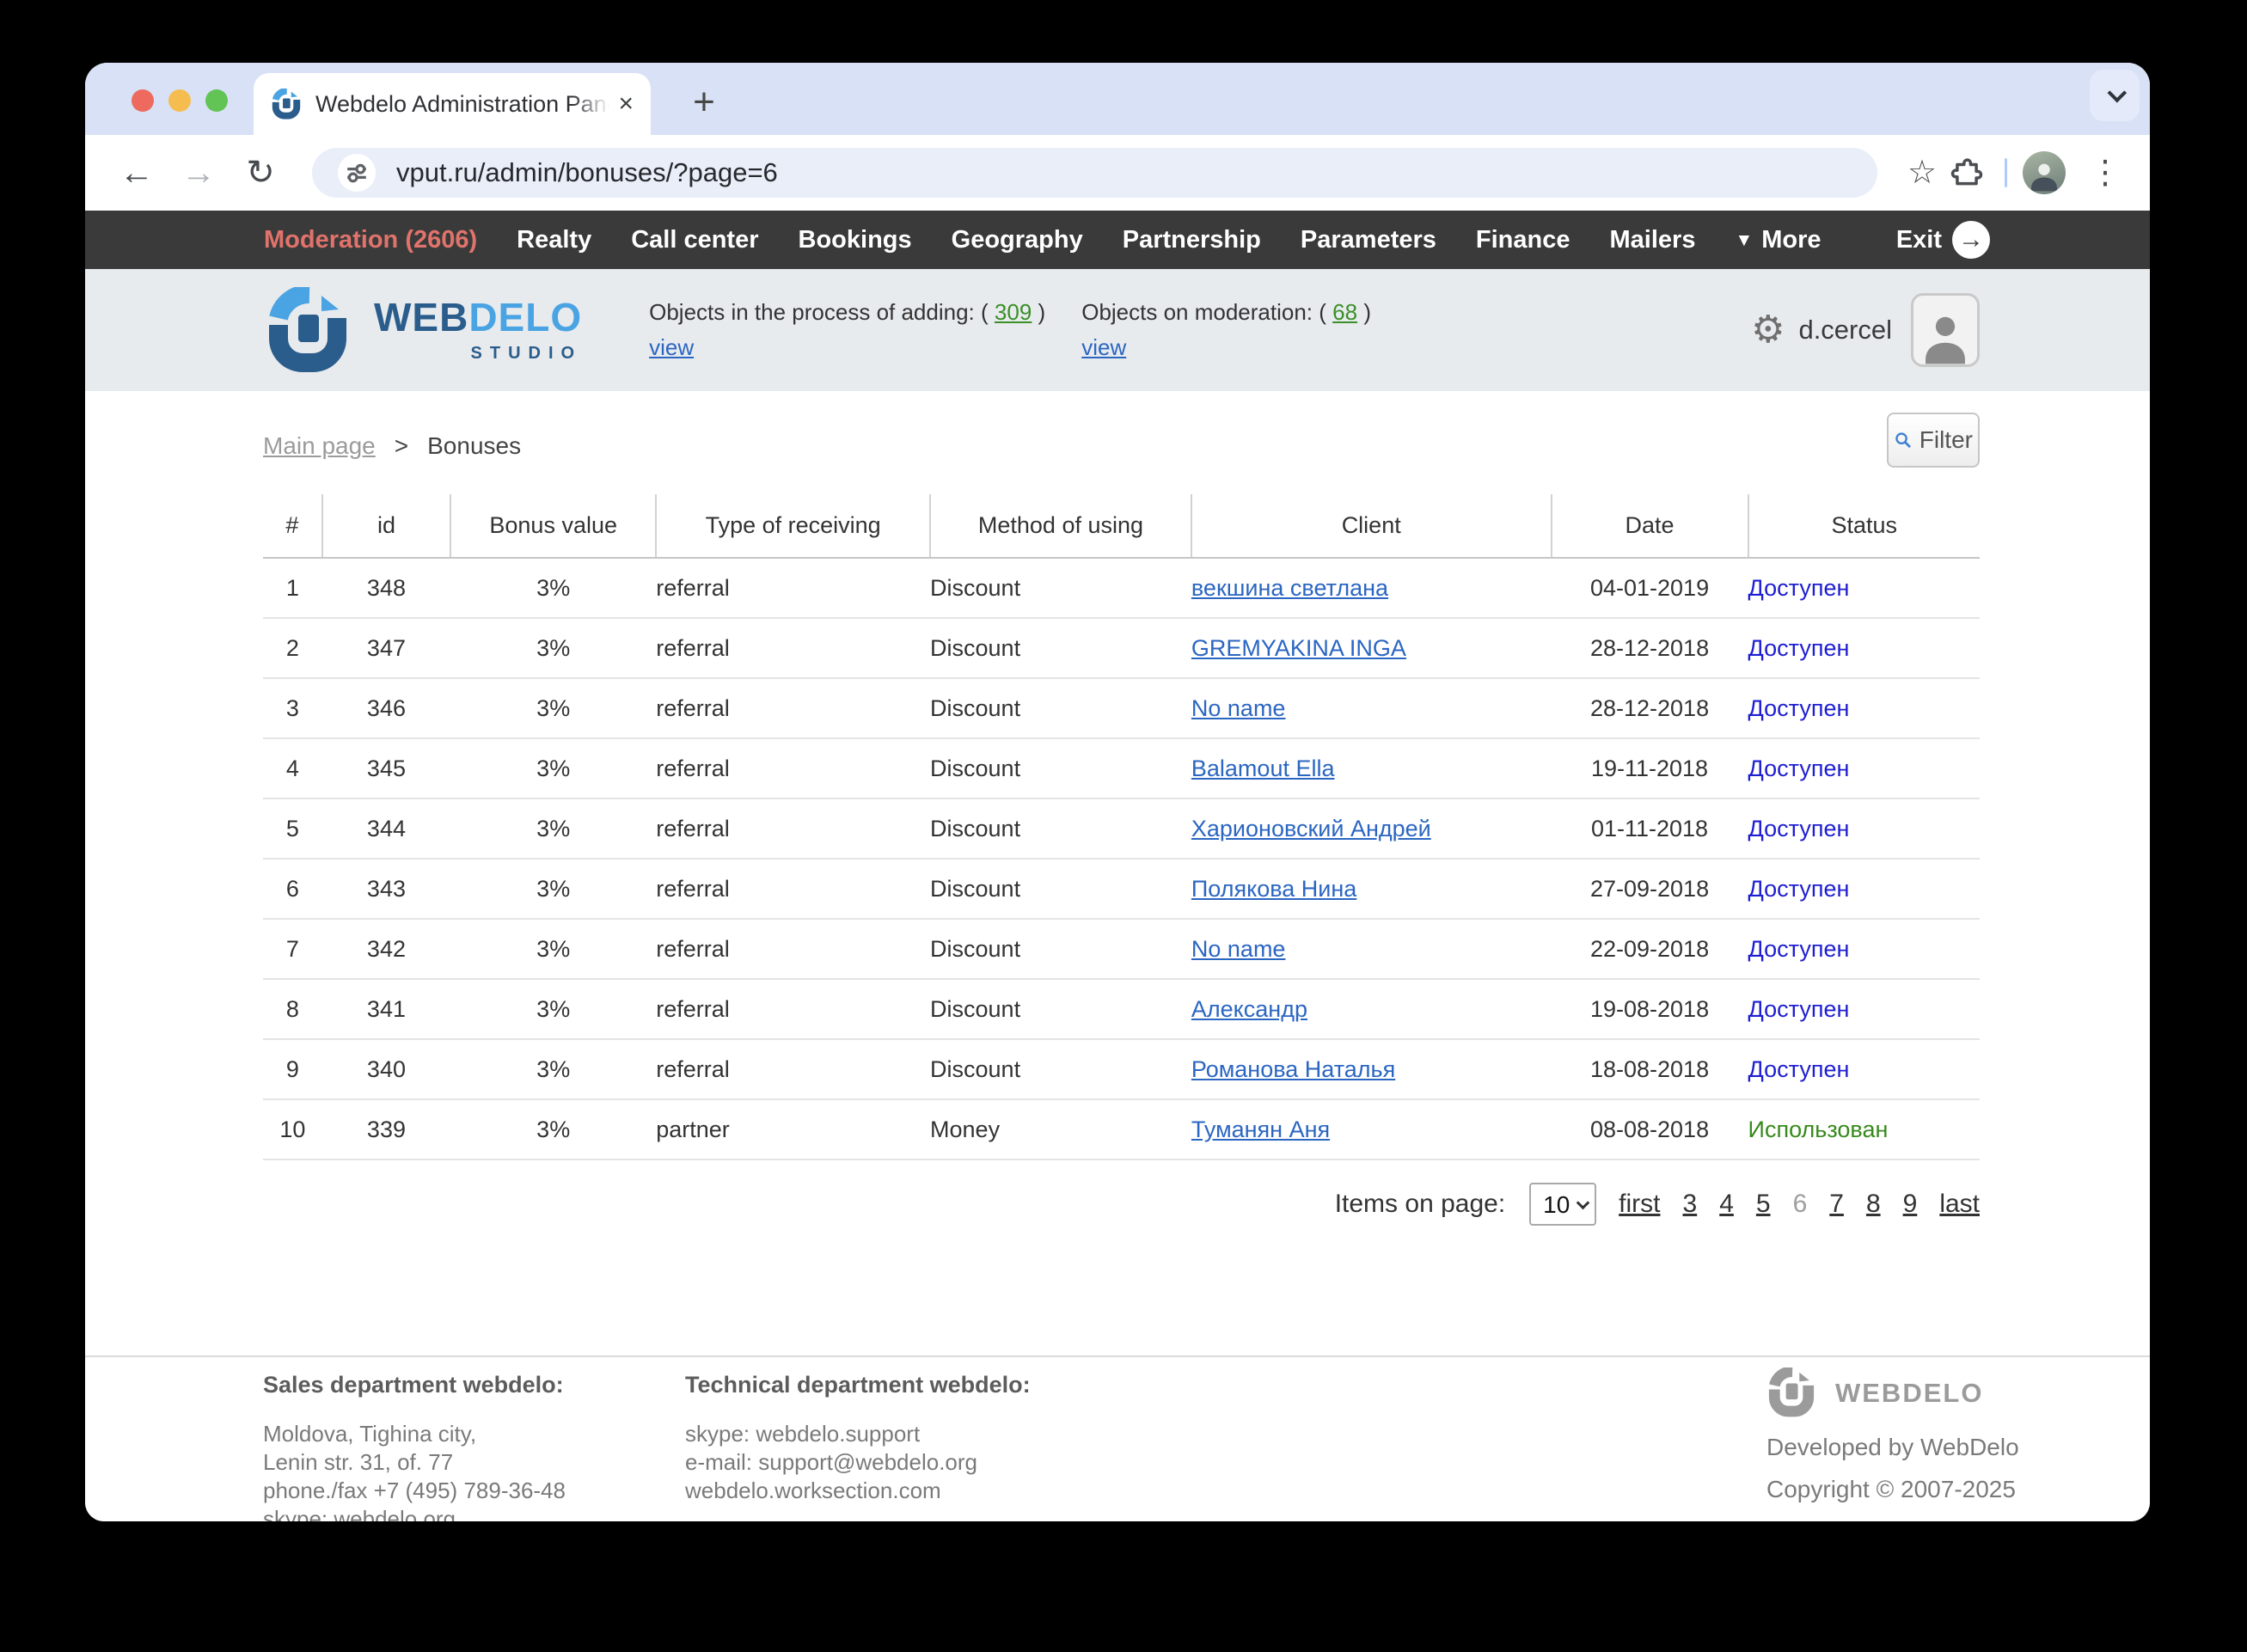 The width and height of the screenshot is (2247, 1652). What do you see at coordinates (855, 240) in the screenshot?
I see `nav-item-bookings: Bookings` at bounding box center [855, 240].